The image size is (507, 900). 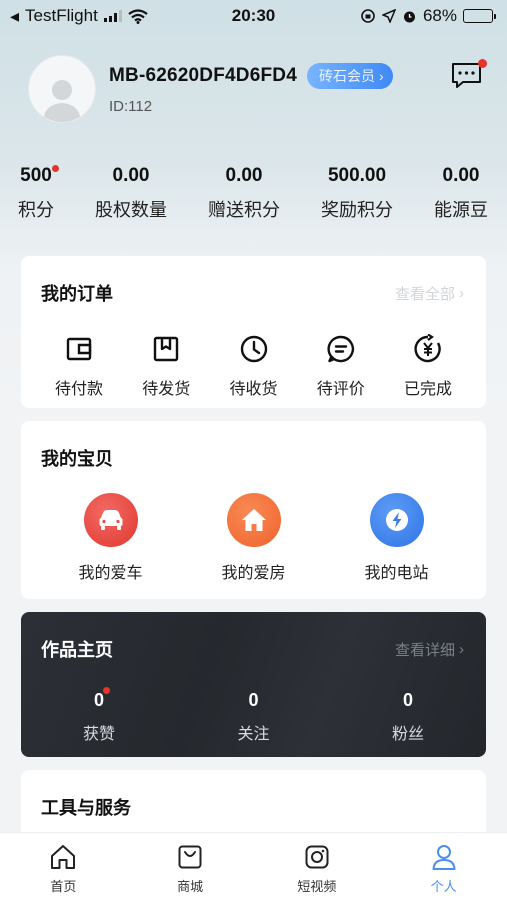 I want to click on my-car: 我的爱车, so click(x=111, y=538).